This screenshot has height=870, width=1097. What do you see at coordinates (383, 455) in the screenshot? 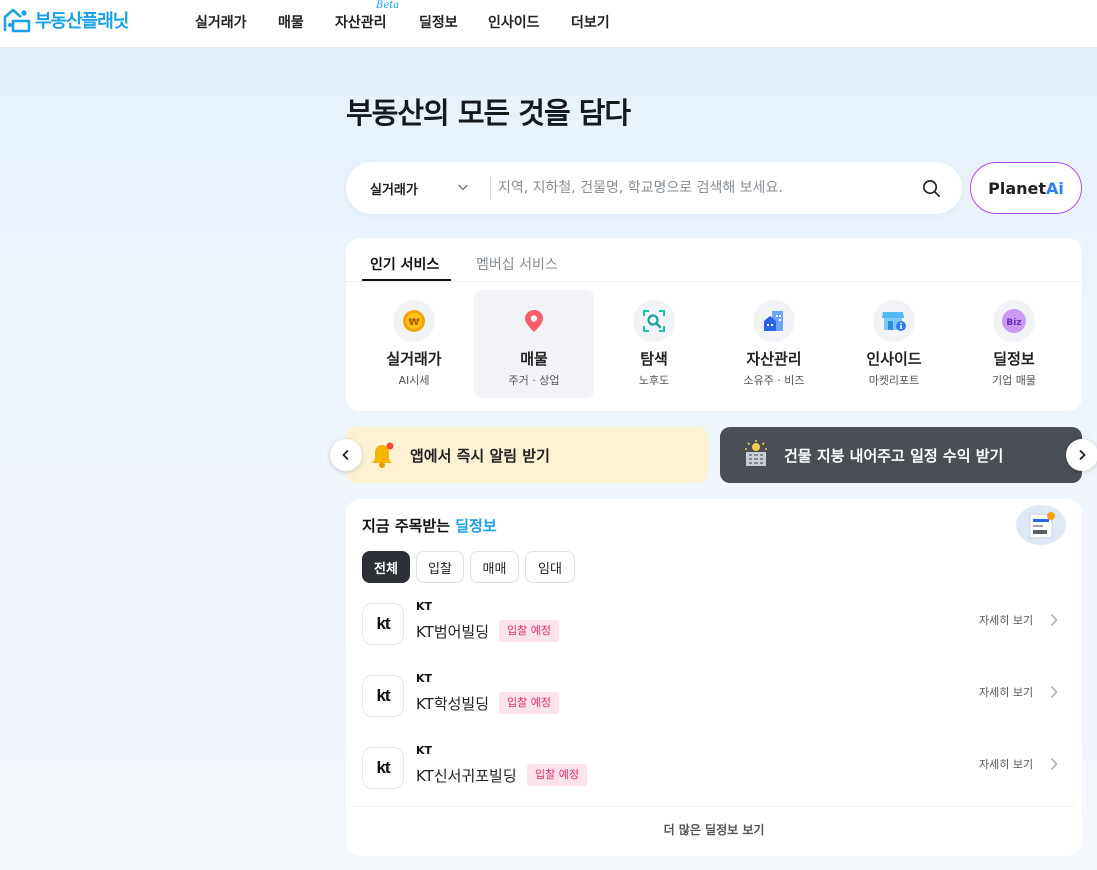
I see `bell-icon` at bounding box center [383, 455].